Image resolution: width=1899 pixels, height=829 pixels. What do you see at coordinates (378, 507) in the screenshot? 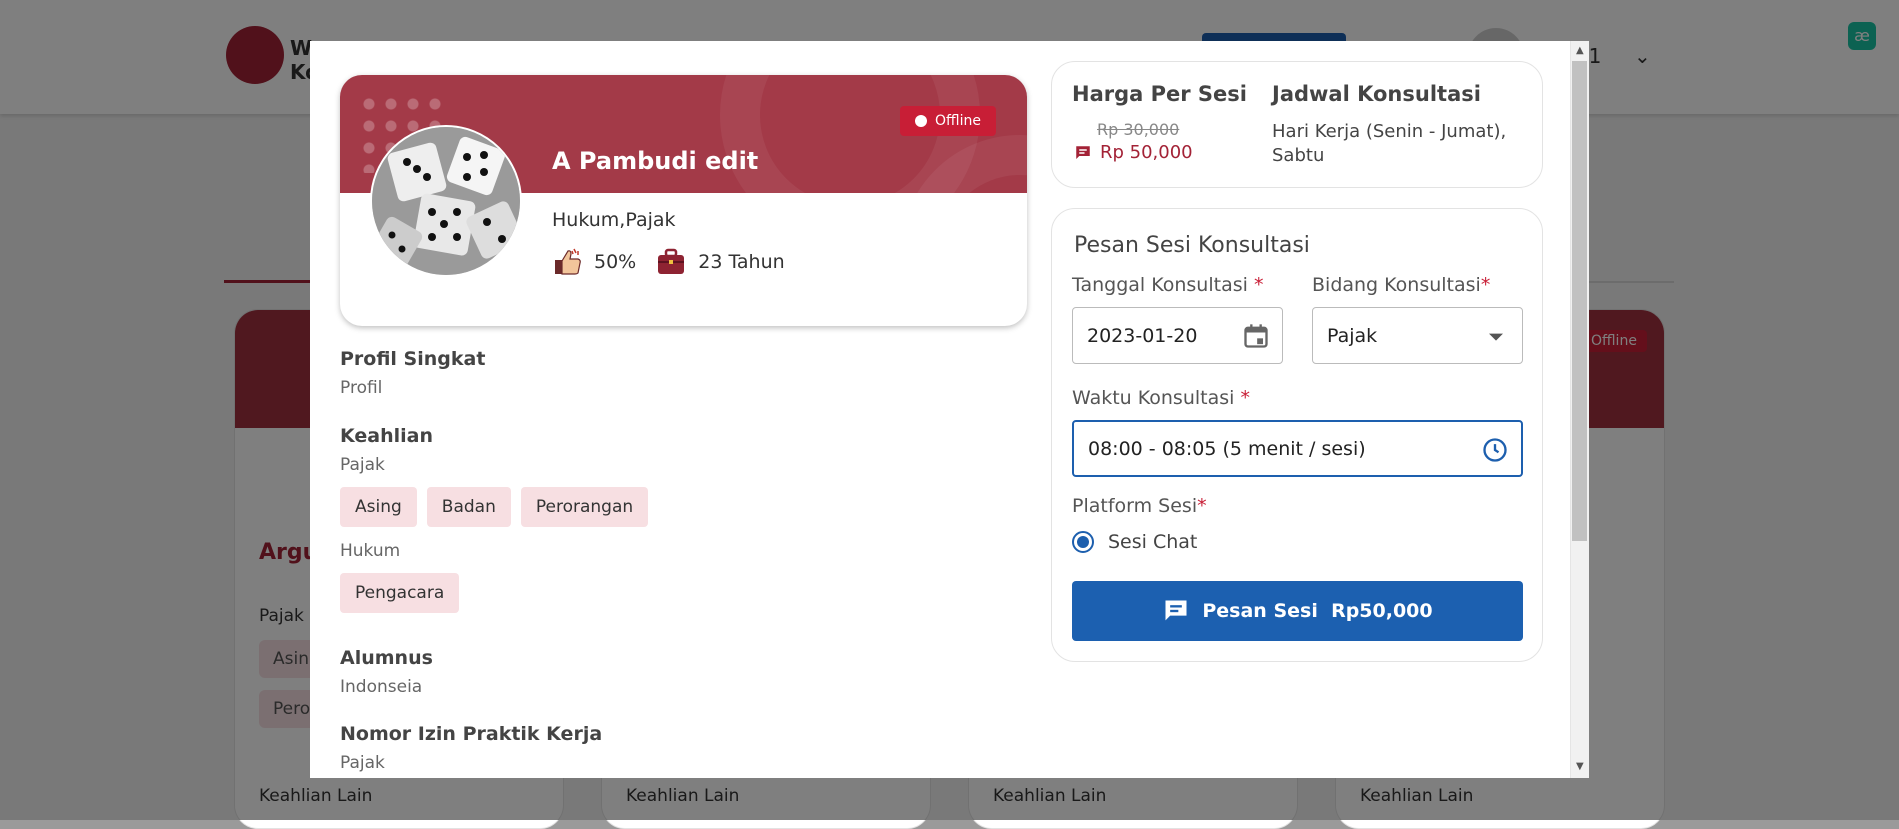
I see `expertise-chip: Asing` at bounding box center [378, 507].